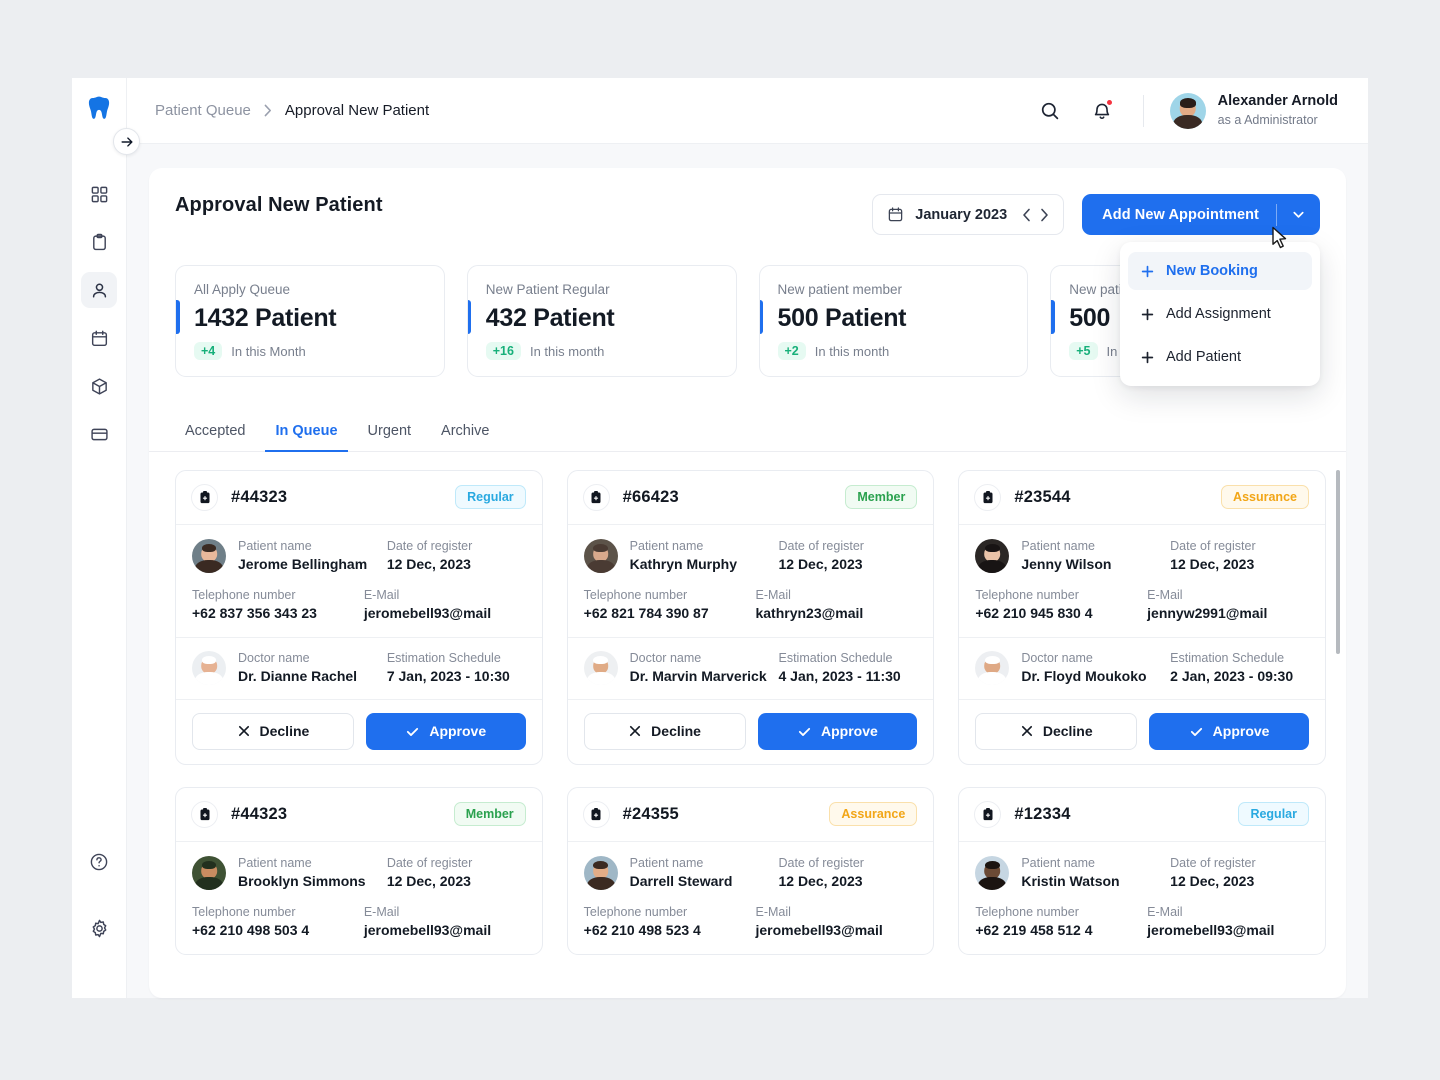  I want to click on stat-delta: +5, so click(1083, 351).